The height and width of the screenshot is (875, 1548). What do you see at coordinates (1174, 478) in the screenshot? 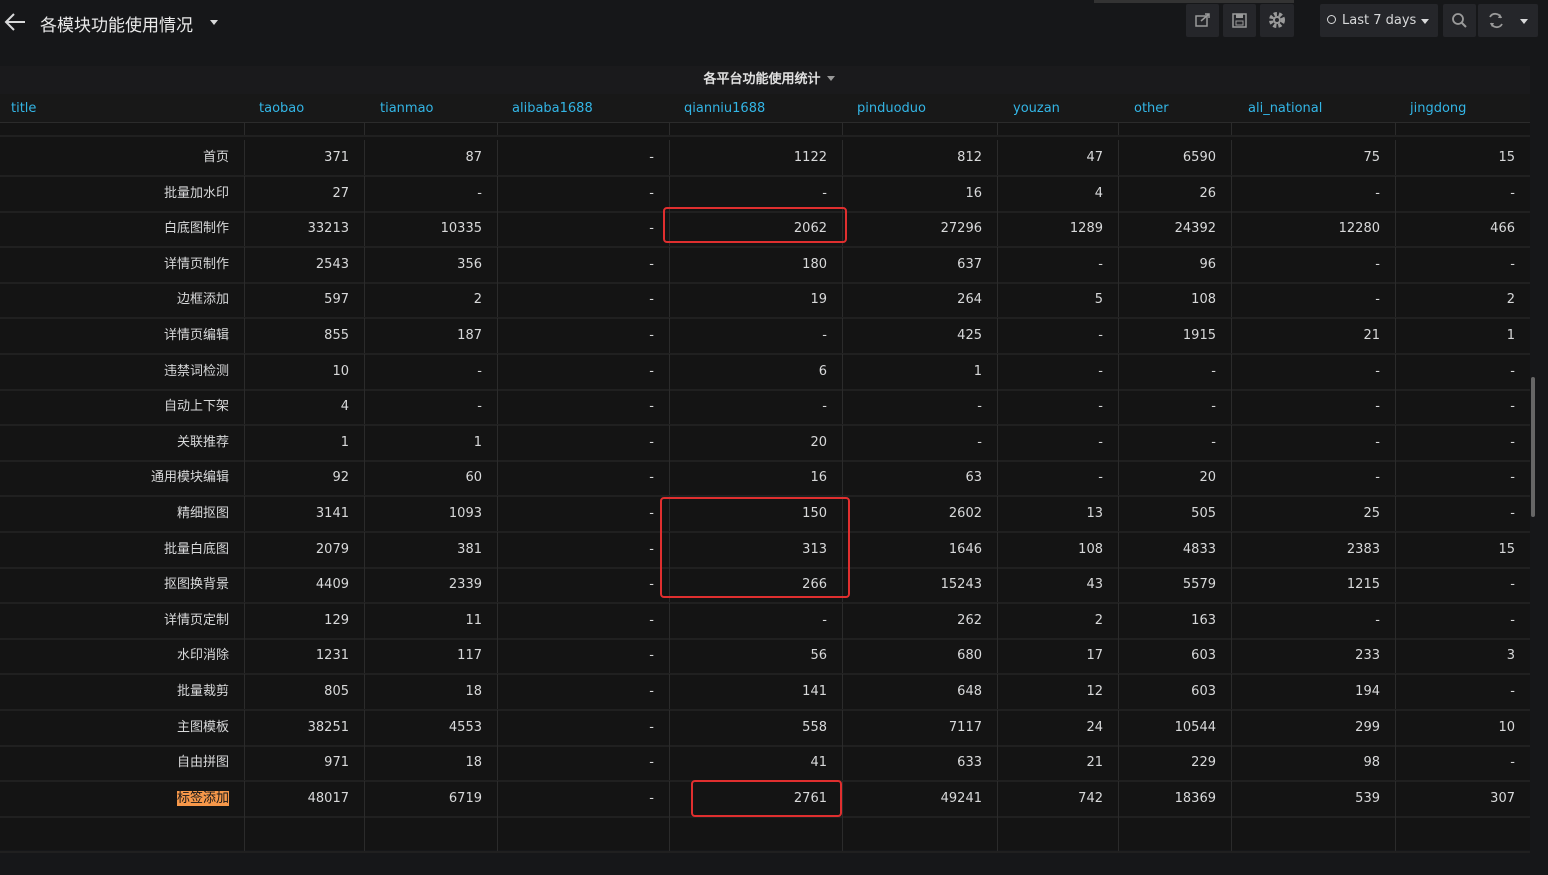
I see `other-value: 20` at bounding box center [1174, 478].